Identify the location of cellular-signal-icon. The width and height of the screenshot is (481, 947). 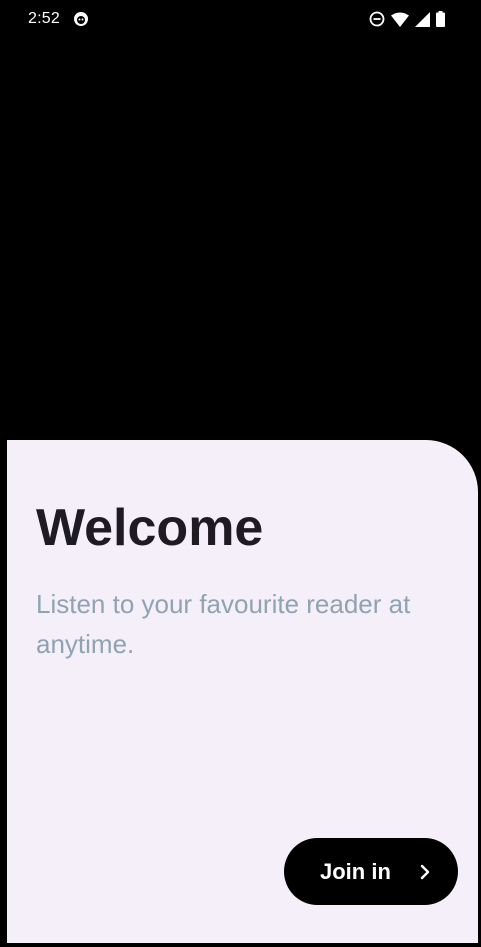
(422, 19).